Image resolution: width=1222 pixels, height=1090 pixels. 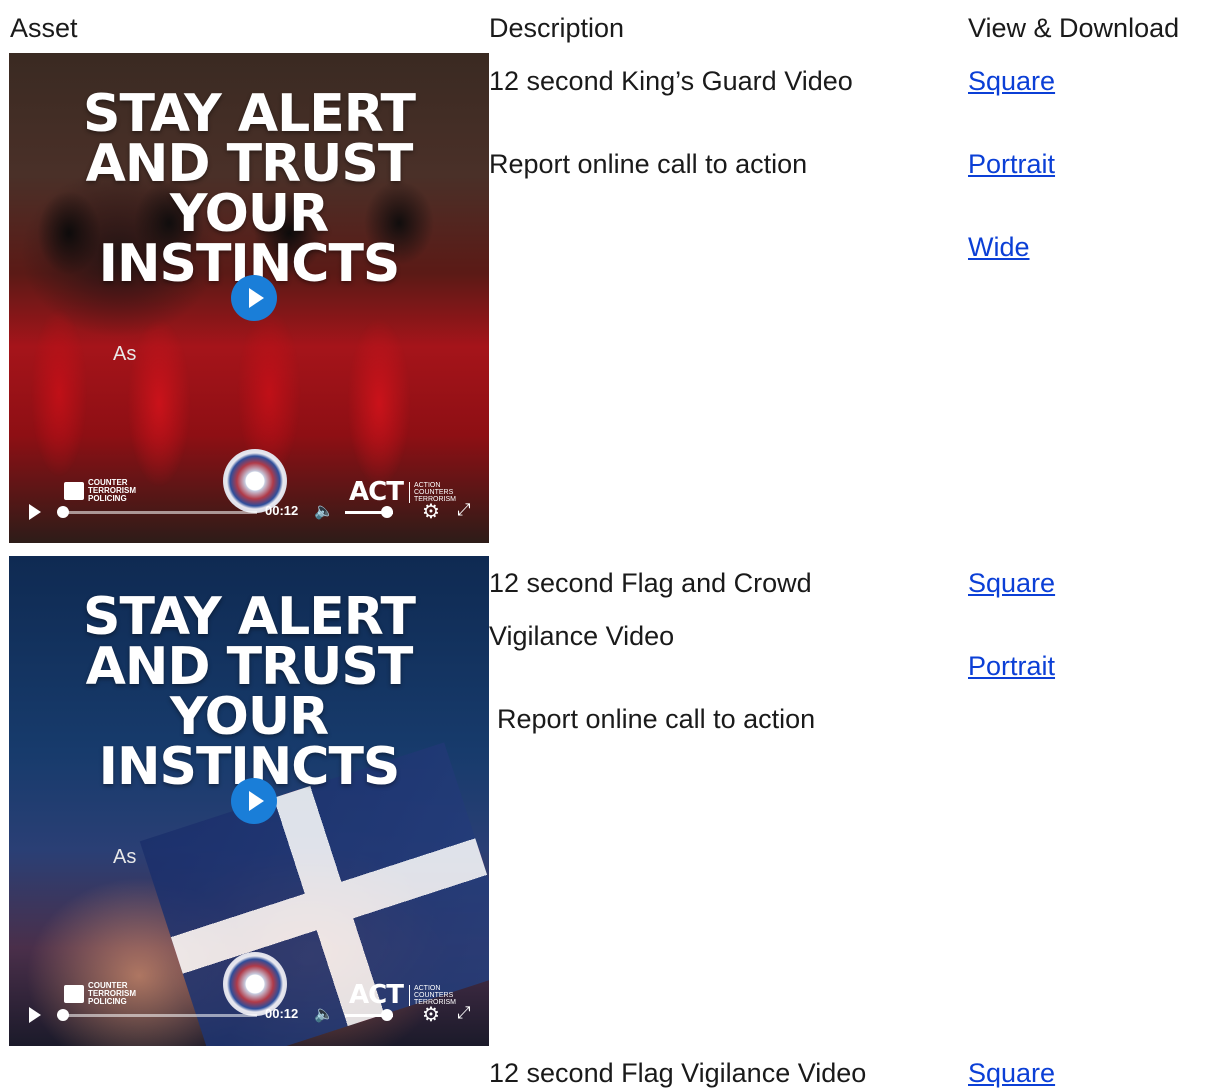 I want to click on row-1-description-cta: Report online call to action, so click(x=648, y=164).